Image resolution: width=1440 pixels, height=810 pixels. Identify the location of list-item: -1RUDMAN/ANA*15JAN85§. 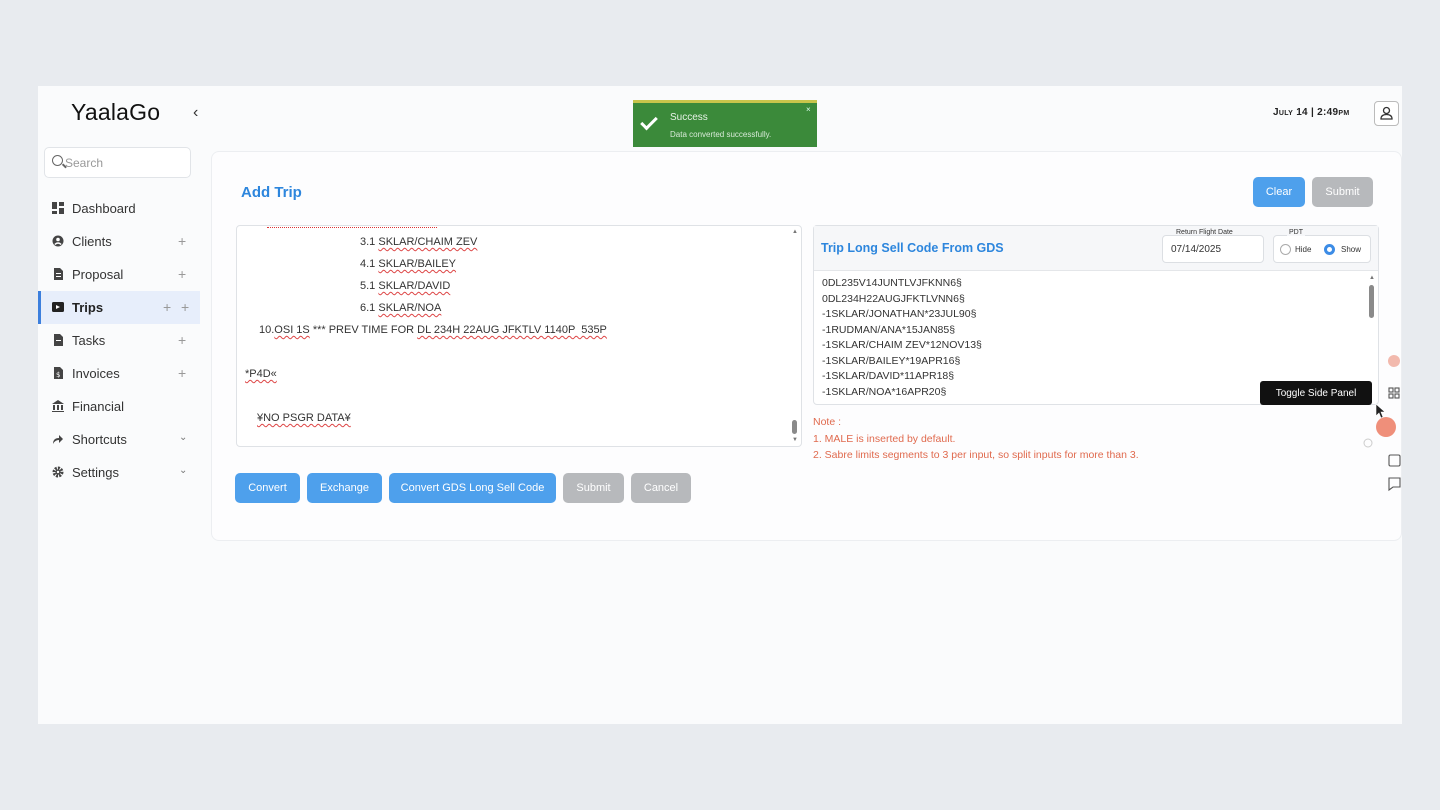
(889, 329).